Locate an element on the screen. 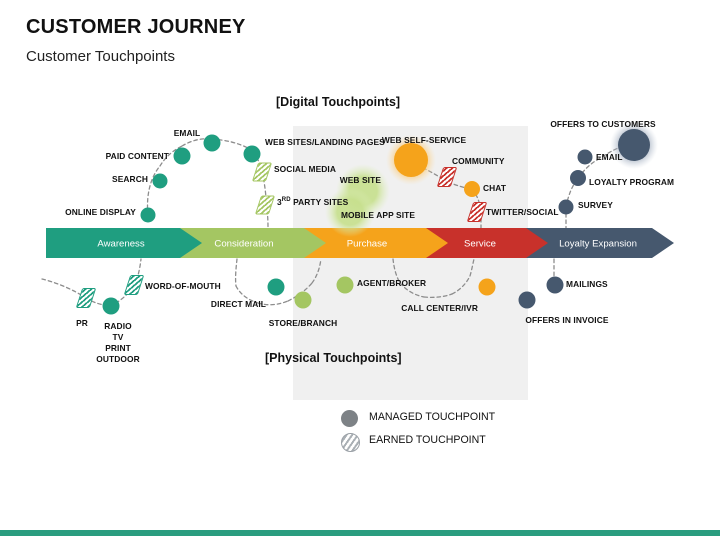 Image resolution: width=720 pixels, height=540 pixels. label-offers-to-customers: OFFERS TO CUSTOMERS is located at coordinates (603, 123).